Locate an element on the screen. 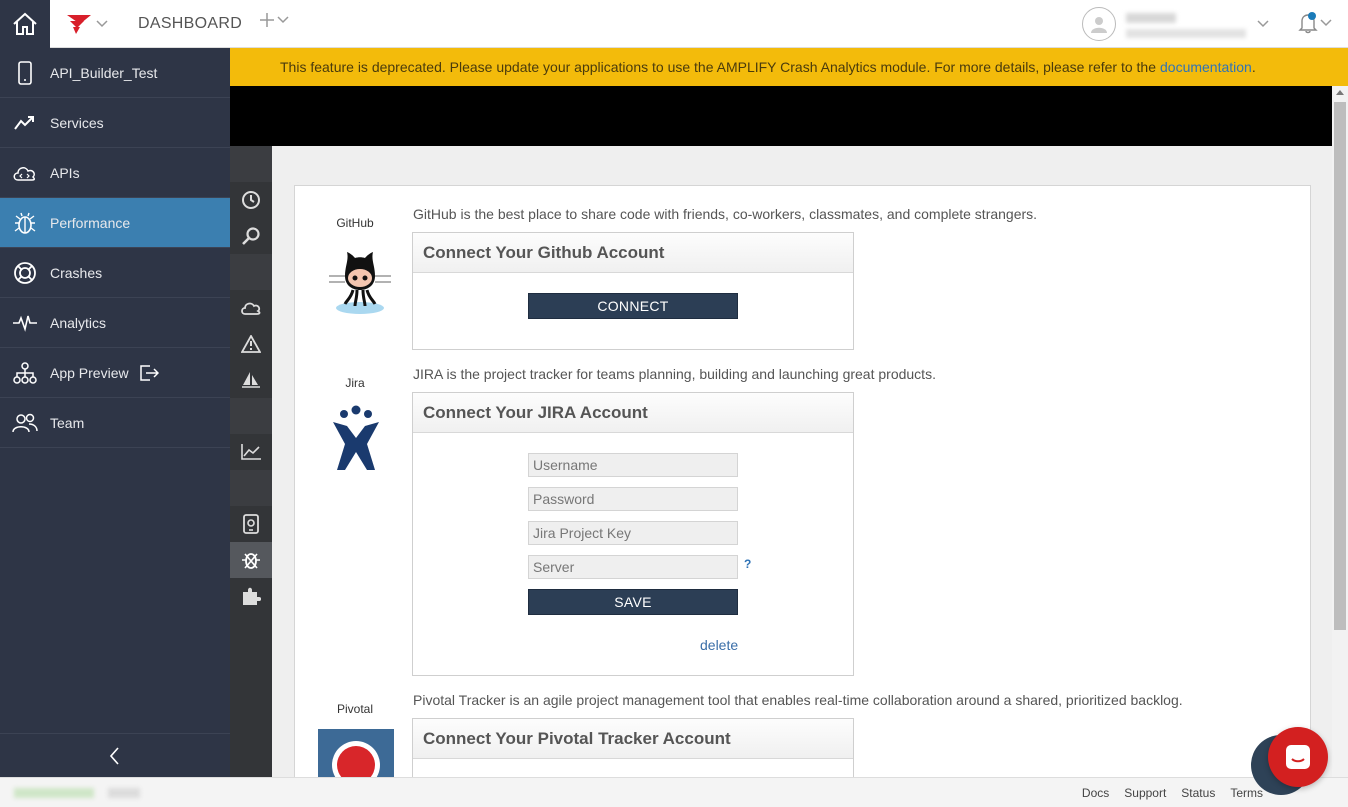 The width and height of the screenshot is (1348, 807). jira-label: Jira is located at coordinates (355, 383).